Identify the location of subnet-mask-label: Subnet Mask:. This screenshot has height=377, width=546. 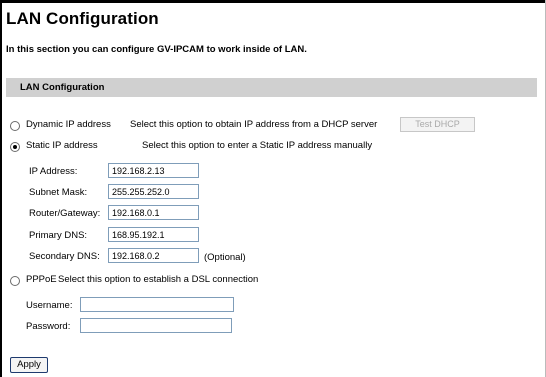
(58, 192).